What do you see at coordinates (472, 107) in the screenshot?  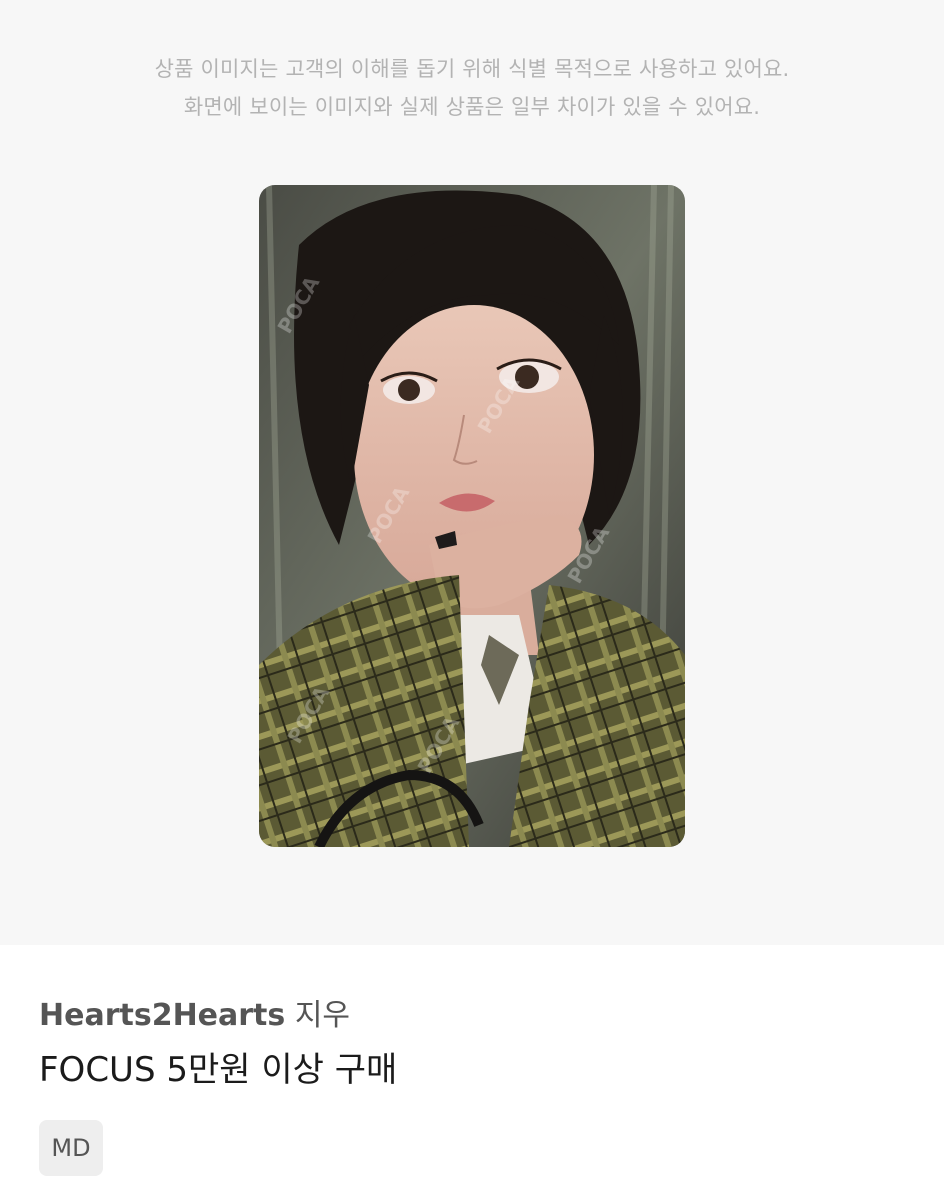 I see `notice-line-2: 화면에 보이는 이미지와 실제 상품은 일부 차이가 있을 수 있어요.` at bounding box center [472, 107].